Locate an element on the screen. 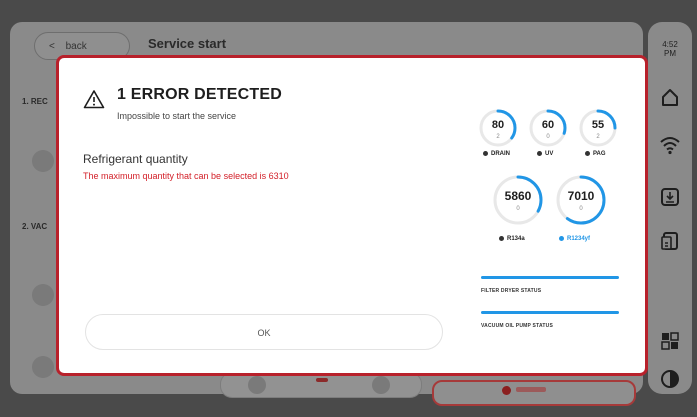  gauge-r134a-label-text: R134a is located at coordinates (516, 239).